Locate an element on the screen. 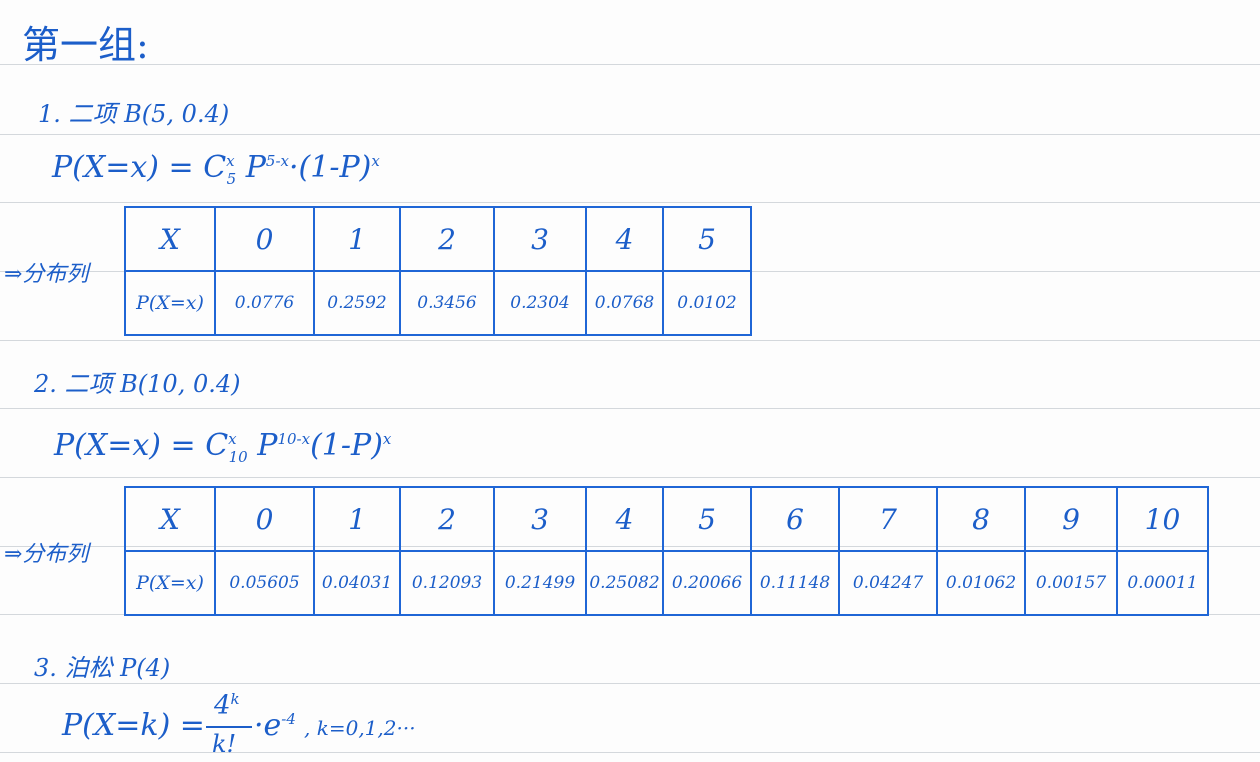 Image resolution: width=1260 pixels, height=762 pixels. p-cell: 0.04031 is located at coordinates (357, 583).